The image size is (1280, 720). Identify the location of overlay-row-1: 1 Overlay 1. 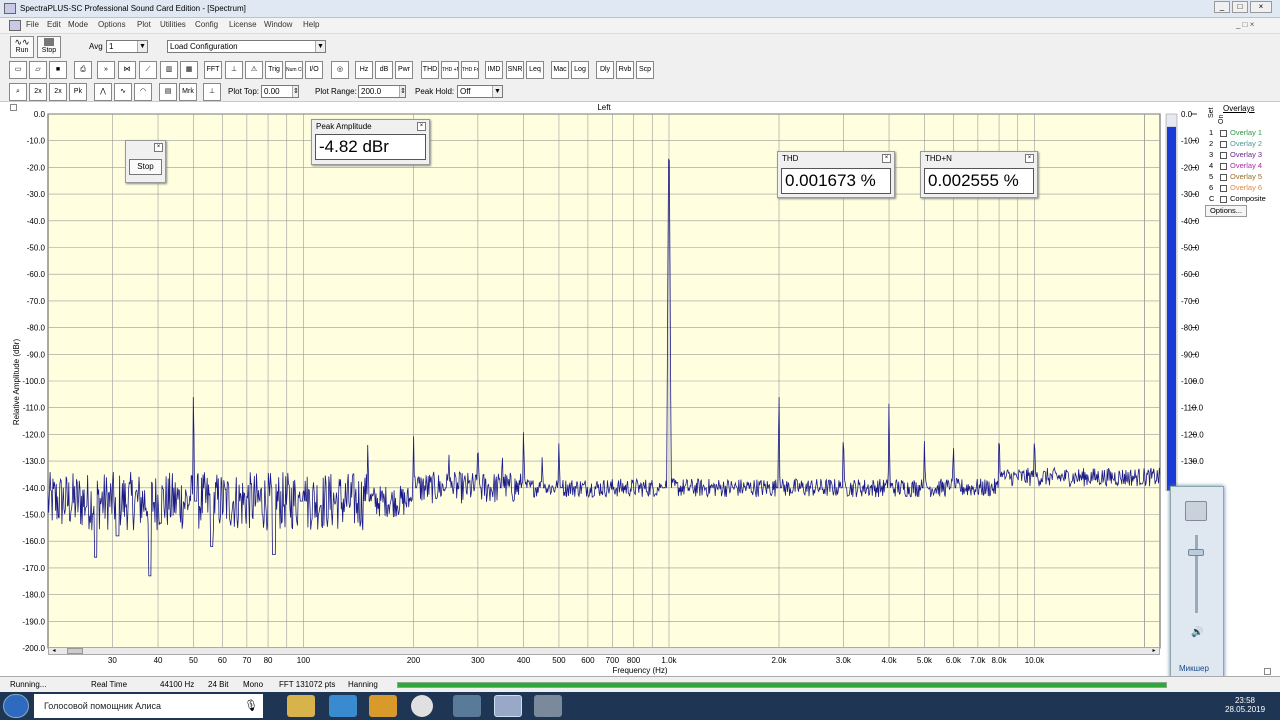
(1244, 133).